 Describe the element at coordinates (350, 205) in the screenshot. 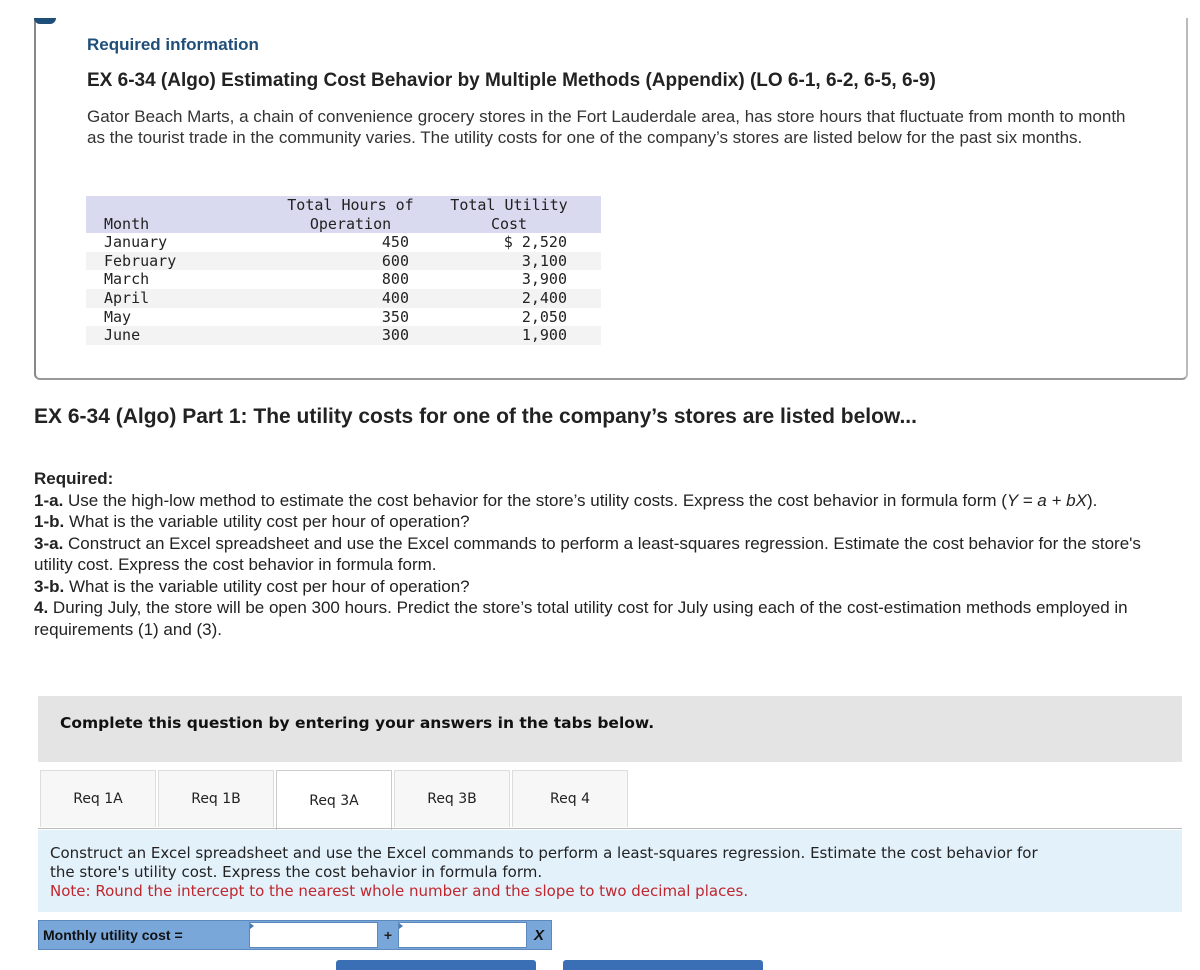

I see `header-hours-line1: Total Hours of` at that location.